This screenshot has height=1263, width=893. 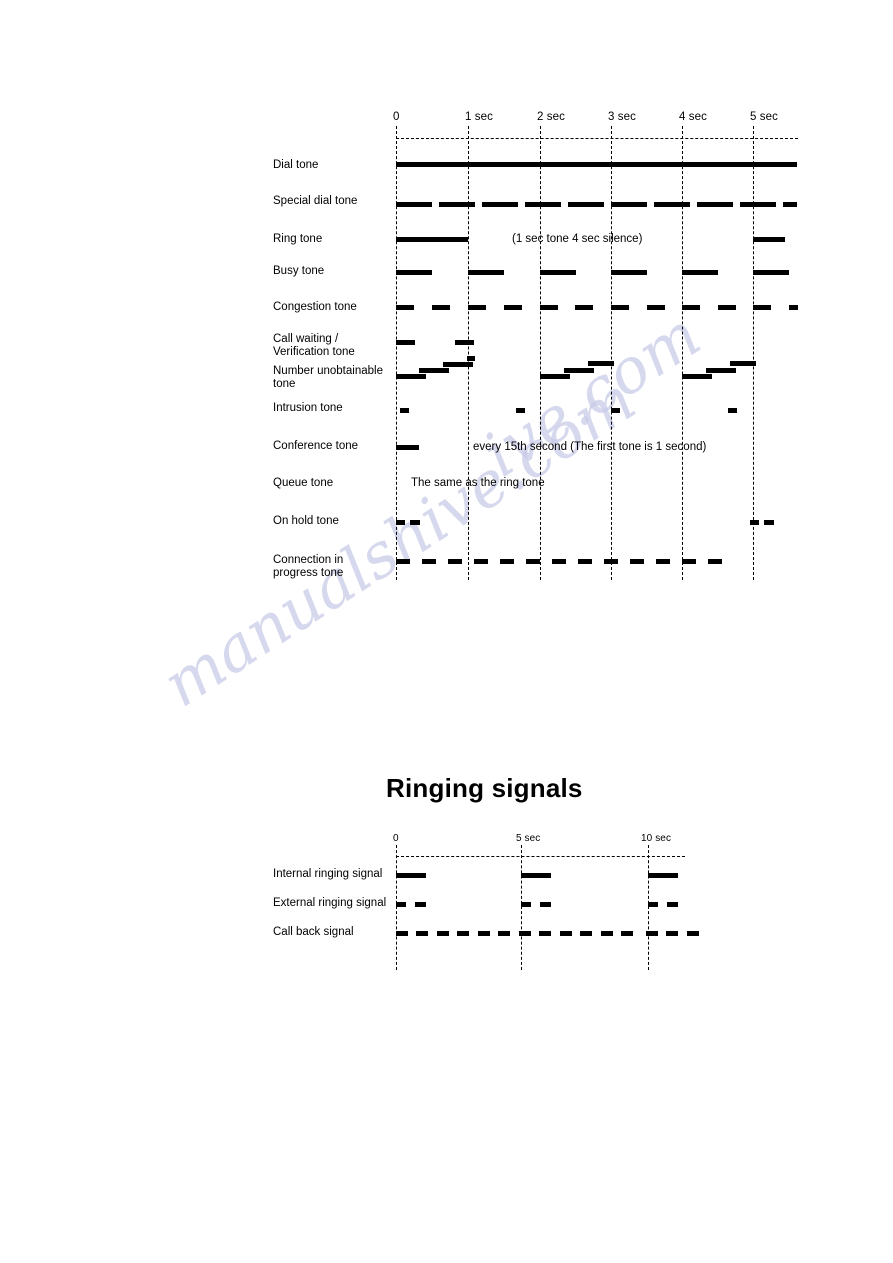 I want to click on row-label-external-ringing-signal: External ringing signal, so click(x=330, y=903).